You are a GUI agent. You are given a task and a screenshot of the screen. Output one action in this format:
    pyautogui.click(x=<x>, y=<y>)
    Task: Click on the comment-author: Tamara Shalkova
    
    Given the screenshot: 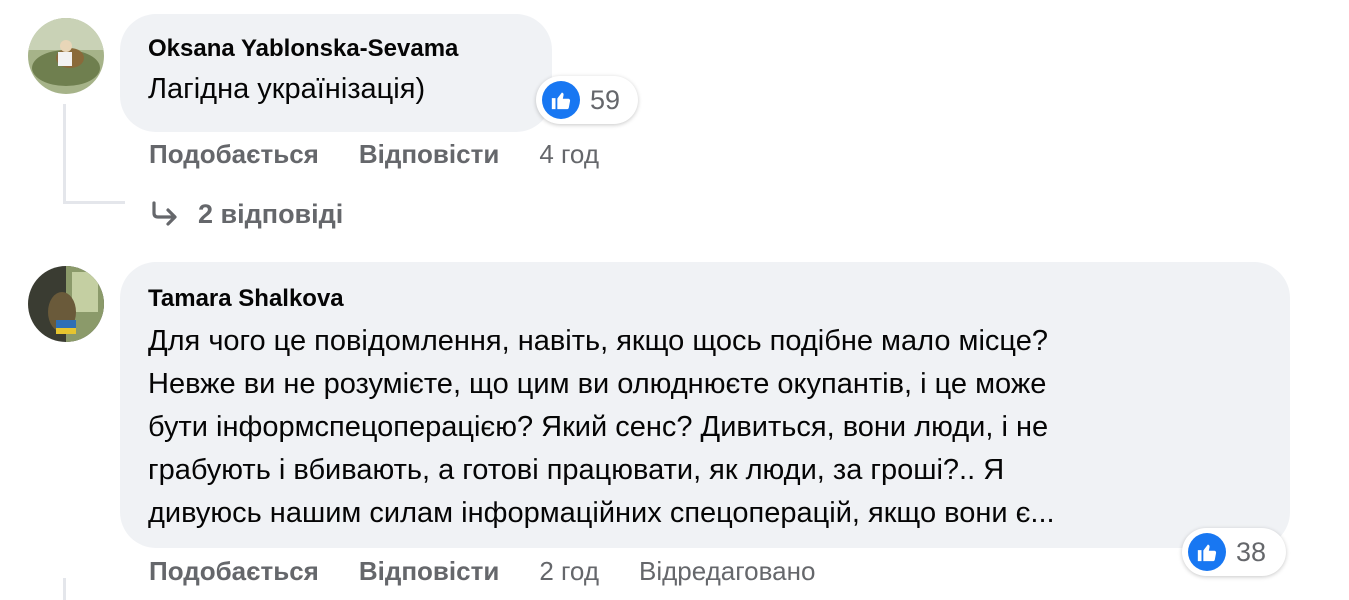 What is the action you would take?
    pyautogui.click(x=705, y=299)
    